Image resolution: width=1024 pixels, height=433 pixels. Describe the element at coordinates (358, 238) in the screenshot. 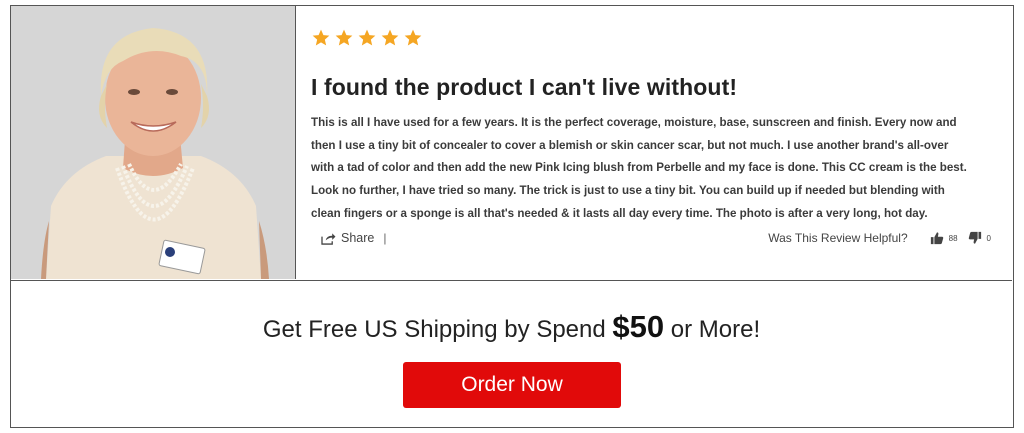

I see `share-label: Share` at that location.